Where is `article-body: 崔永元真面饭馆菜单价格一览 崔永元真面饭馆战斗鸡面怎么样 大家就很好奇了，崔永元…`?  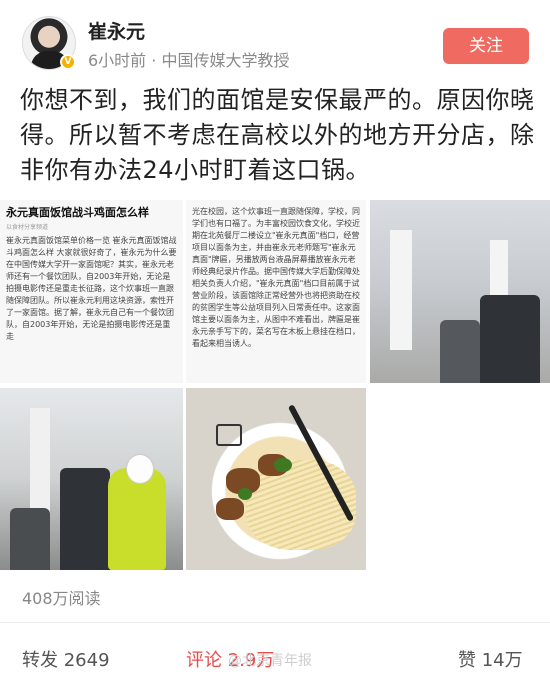
article-body: 崔永元真面饭馆菜单价格一览 崔永元真面饭馆战斗鸡面怎么样 大家就很好奇了，崔永元… is located at coordinates (91, 288).